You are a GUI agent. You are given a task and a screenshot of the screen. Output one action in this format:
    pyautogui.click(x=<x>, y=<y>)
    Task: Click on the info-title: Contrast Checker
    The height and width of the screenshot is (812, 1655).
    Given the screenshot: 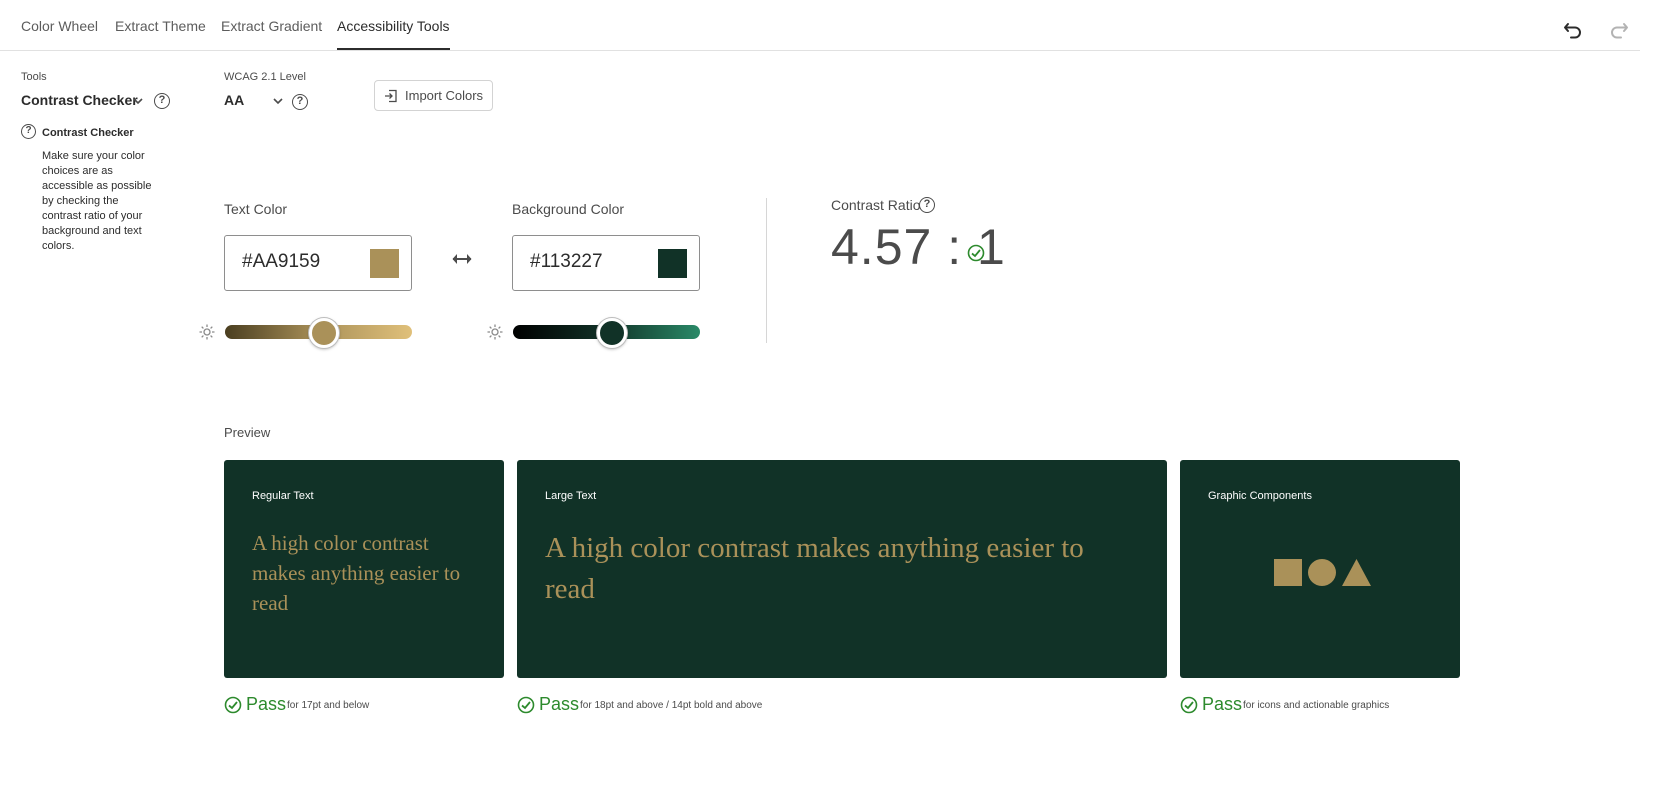 What is the action you would take?
    pyautogui.click(x=88, y=133)
    